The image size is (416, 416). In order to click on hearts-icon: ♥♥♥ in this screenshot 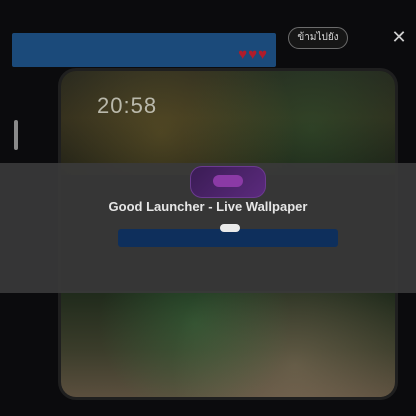, I will do `click(253, 54)`.